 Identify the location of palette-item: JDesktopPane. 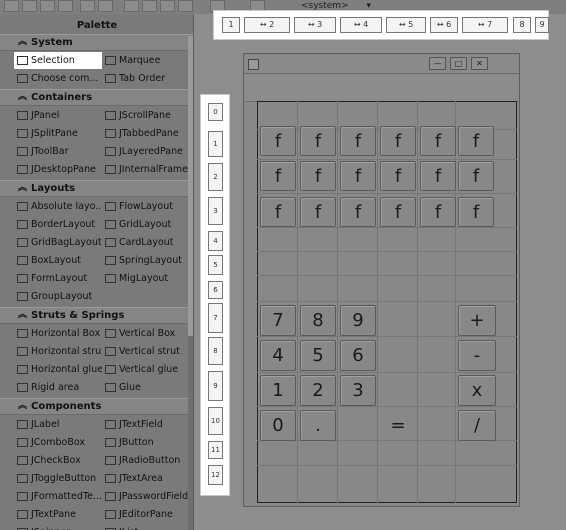
(58, 169).